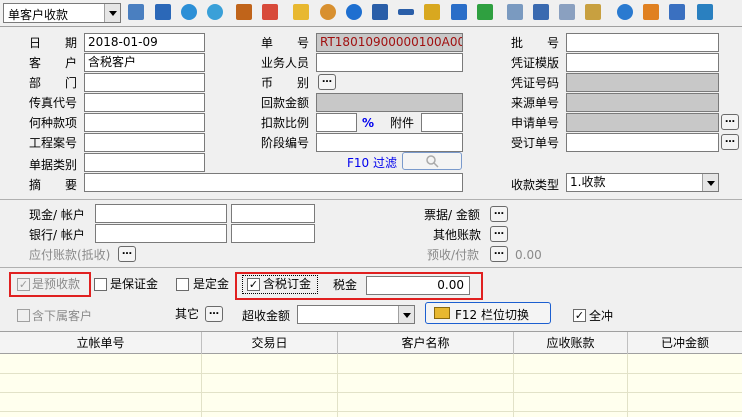  I want to click on check-icon, so click(625, 12).